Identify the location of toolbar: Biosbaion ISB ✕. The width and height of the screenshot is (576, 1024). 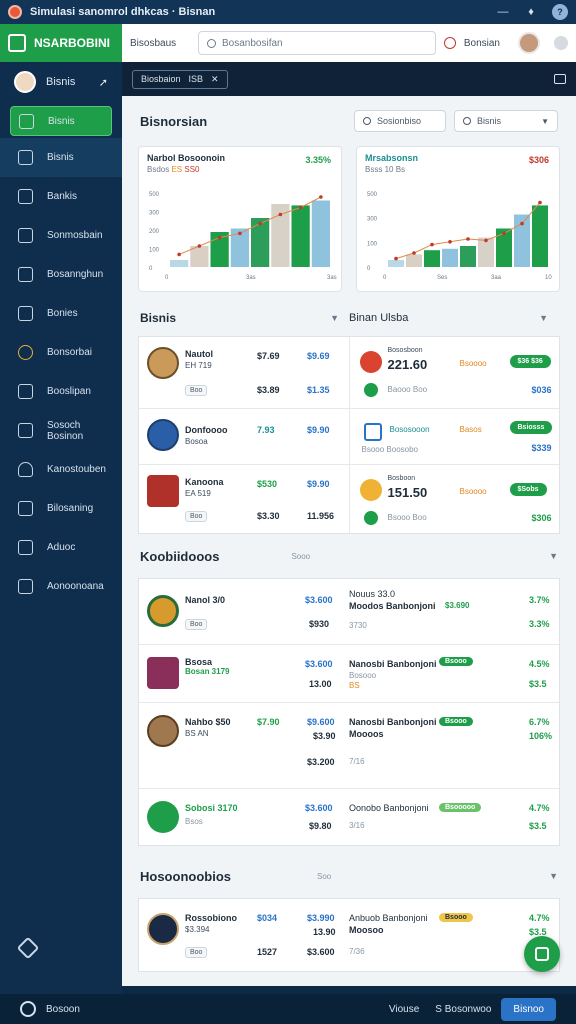
(349, 79).